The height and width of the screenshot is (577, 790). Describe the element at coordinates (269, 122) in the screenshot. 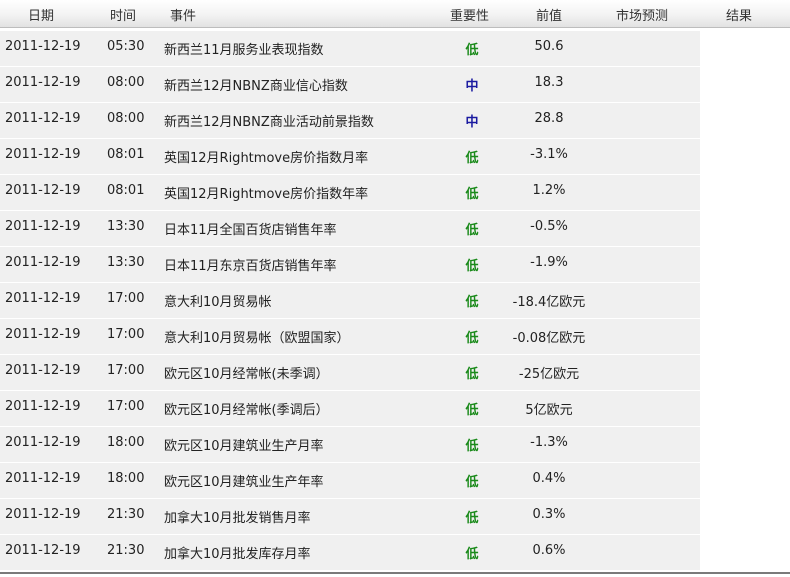

I see `event-cell: 新西兰12月NBNZ商业活动前景指数` at that location.